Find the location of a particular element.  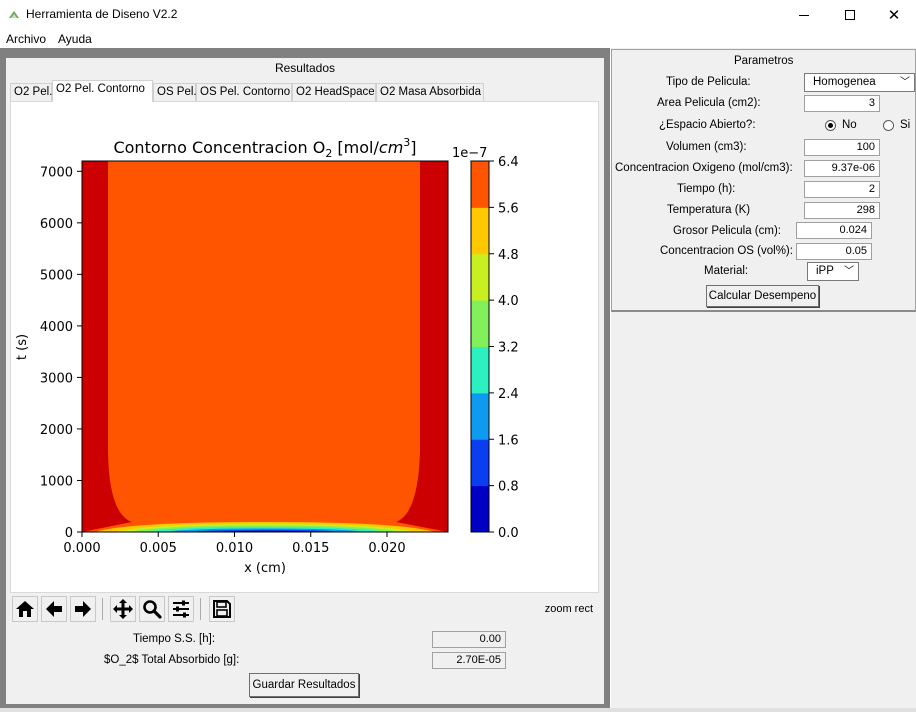

configure-subplots-icon is located at coordinates (181, 609).